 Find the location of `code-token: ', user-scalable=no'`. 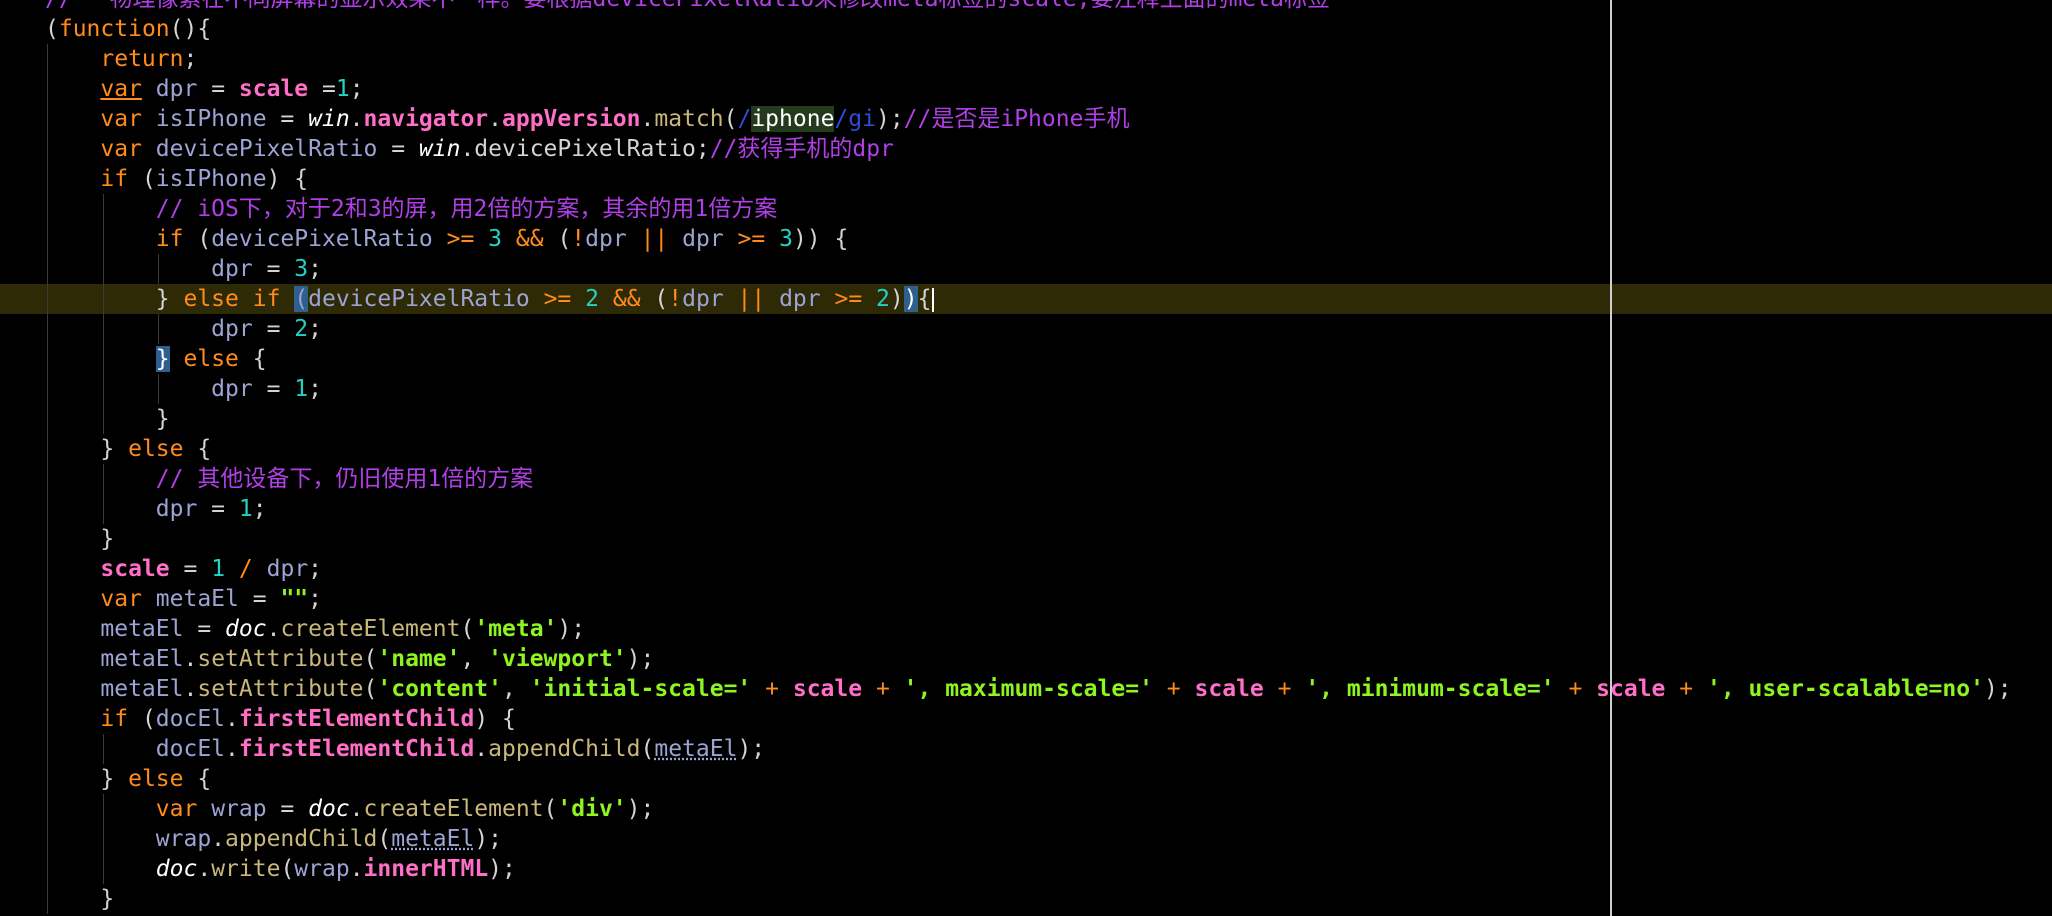

code-token: ', user-scalable=no' is located at coordinates (1845, 689).